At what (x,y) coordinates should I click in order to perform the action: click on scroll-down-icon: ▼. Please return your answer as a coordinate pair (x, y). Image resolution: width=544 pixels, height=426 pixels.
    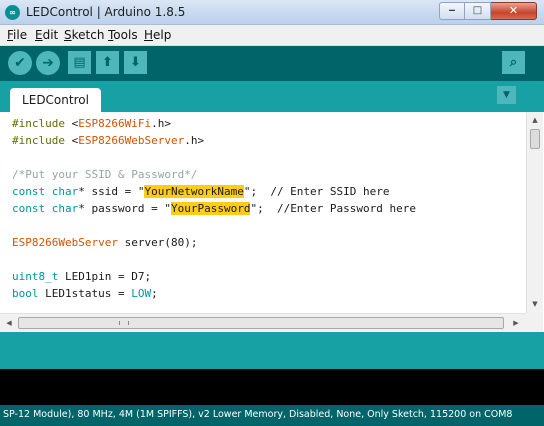
    Looking at the image, I should click on (535, 304).